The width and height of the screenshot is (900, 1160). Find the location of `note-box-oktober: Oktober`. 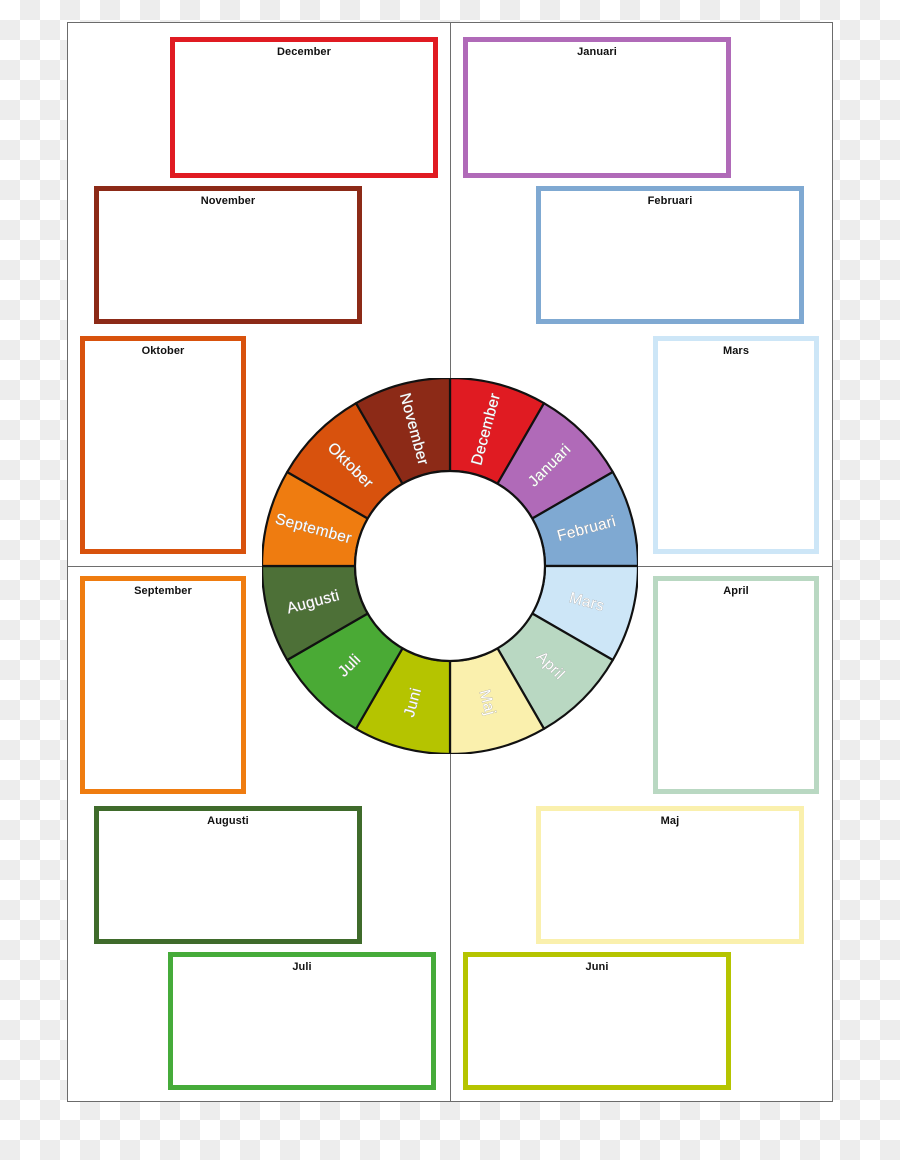

note-box-oktober: Oktober is located at coordinates (163, 445).